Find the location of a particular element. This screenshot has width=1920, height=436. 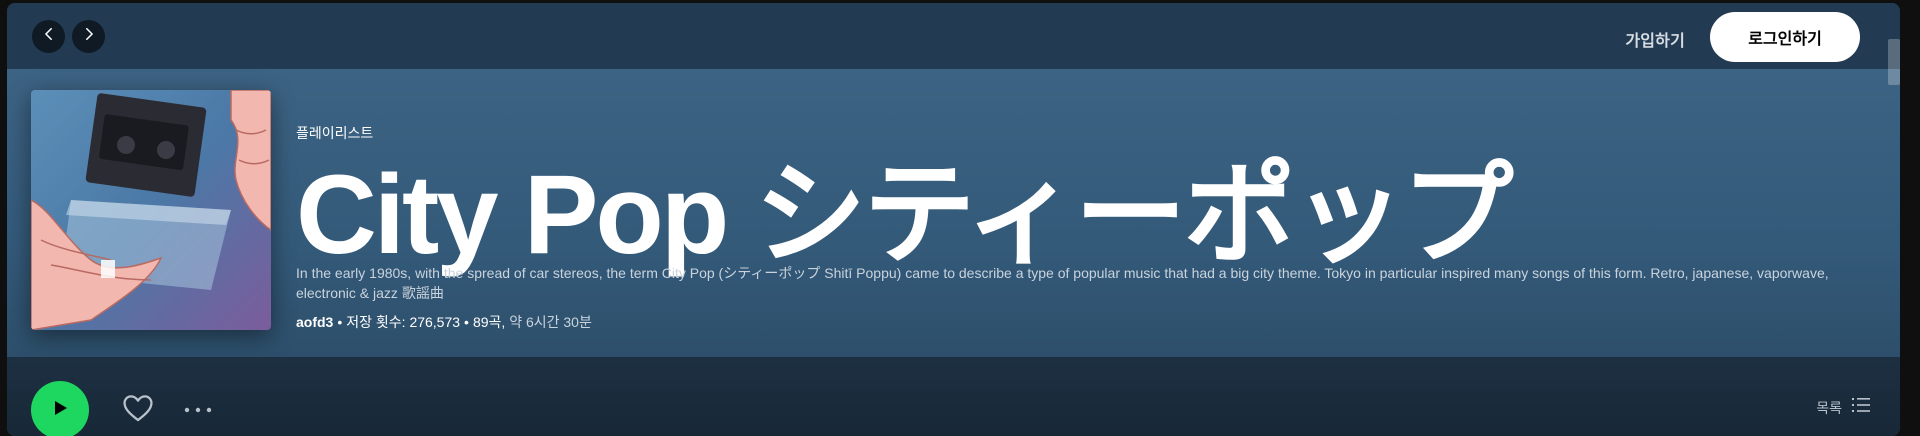

playlist-kind-label: 플레이리스트 is located at coordinates (335, 133).